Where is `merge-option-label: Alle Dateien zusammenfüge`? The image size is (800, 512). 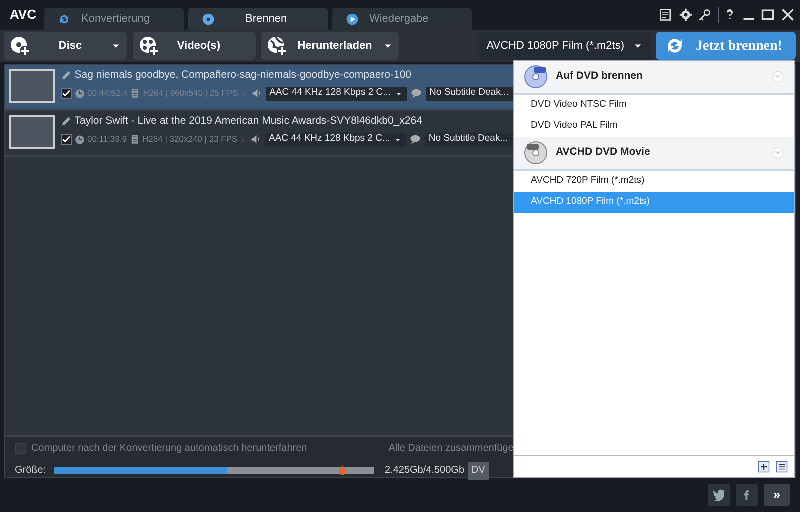 merge-option-label: Alle Dateien zusammenfüge is located at coordinates (451, 448).